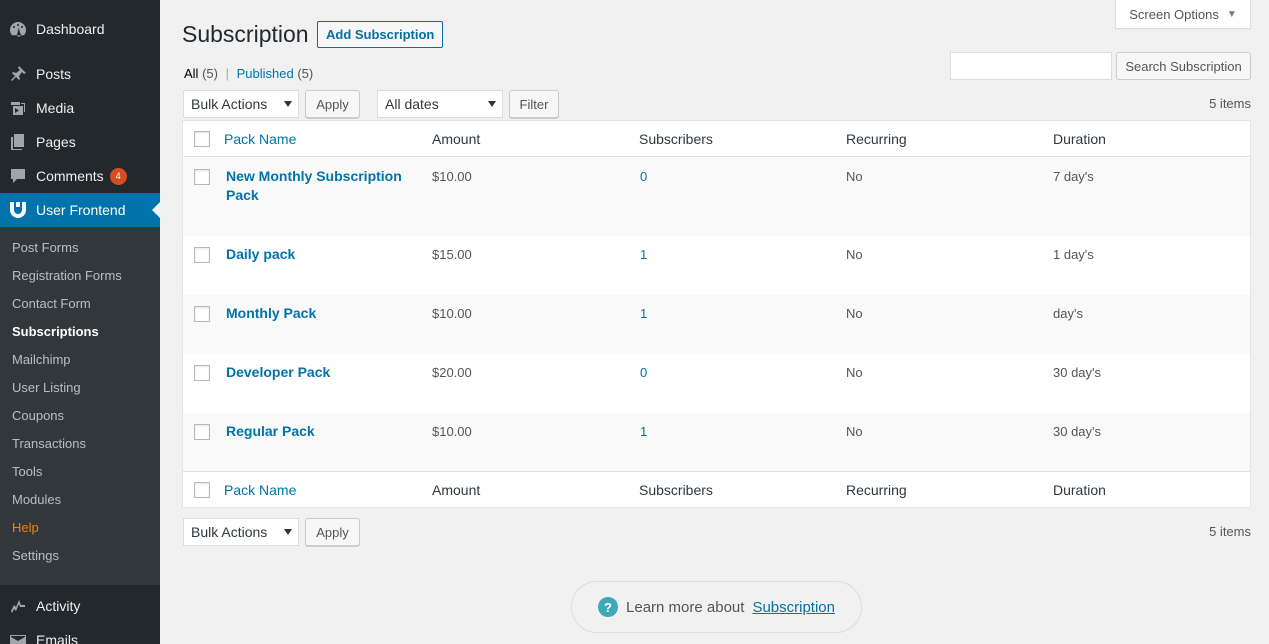 This screenshot has height=644, width=1269. I want to click on menu-label: User Frontend, so click(81, 210).